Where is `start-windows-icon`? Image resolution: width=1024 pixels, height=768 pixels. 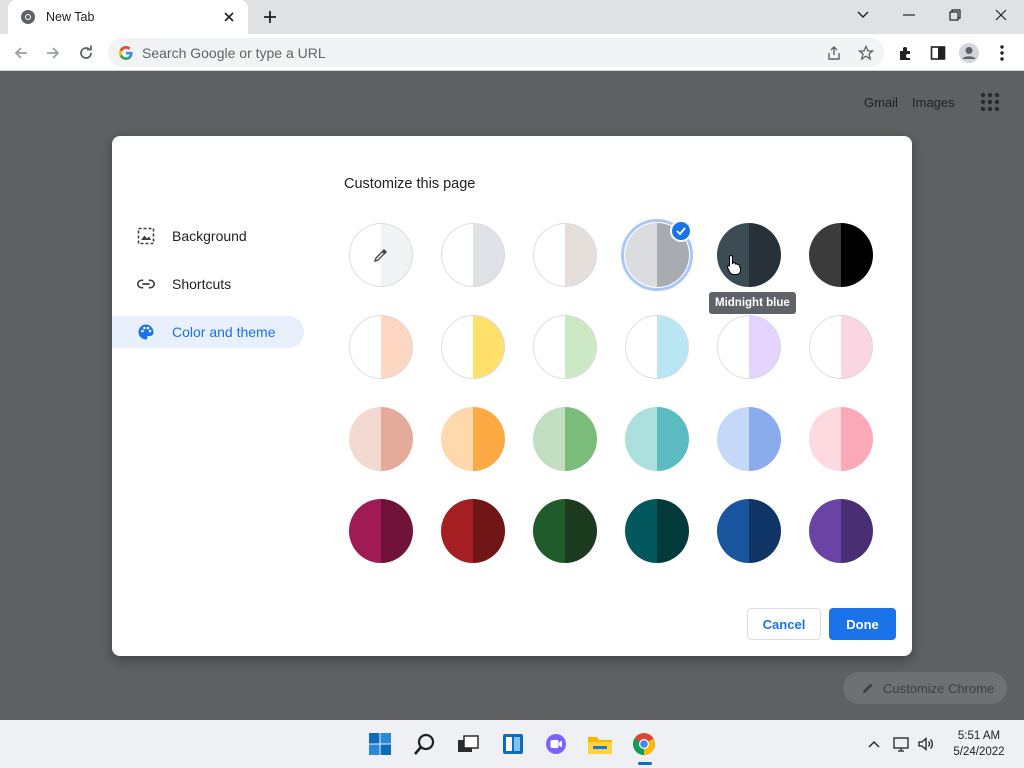 start-windows-icon is located at coordinates (380, 744).